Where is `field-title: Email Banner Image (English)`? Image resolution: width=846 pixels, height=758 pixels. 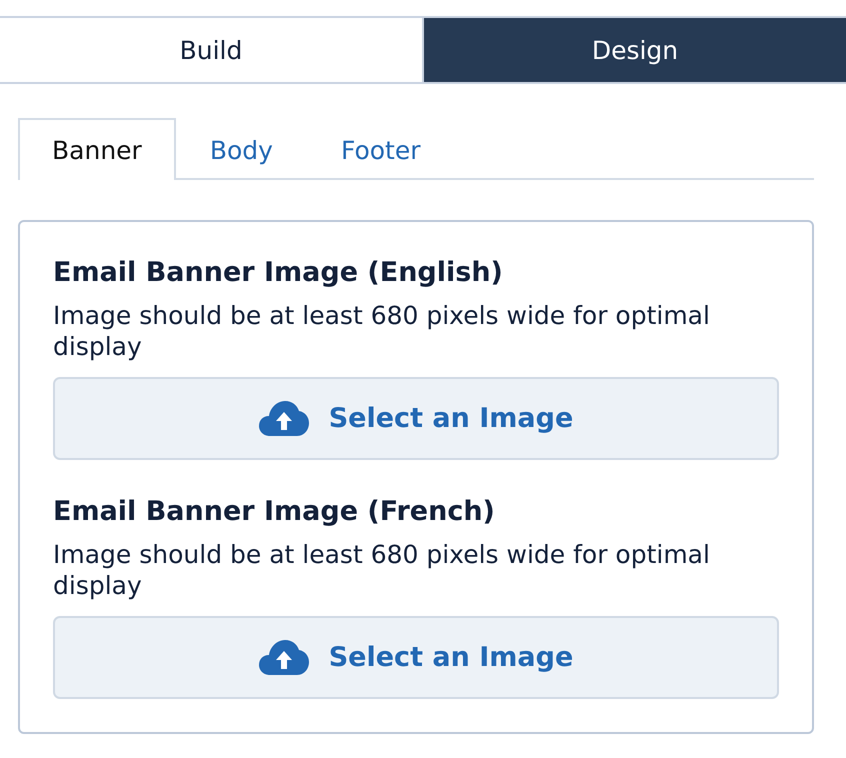 field-title: Email Banner Image (English) is located at coordinates (278, 273).